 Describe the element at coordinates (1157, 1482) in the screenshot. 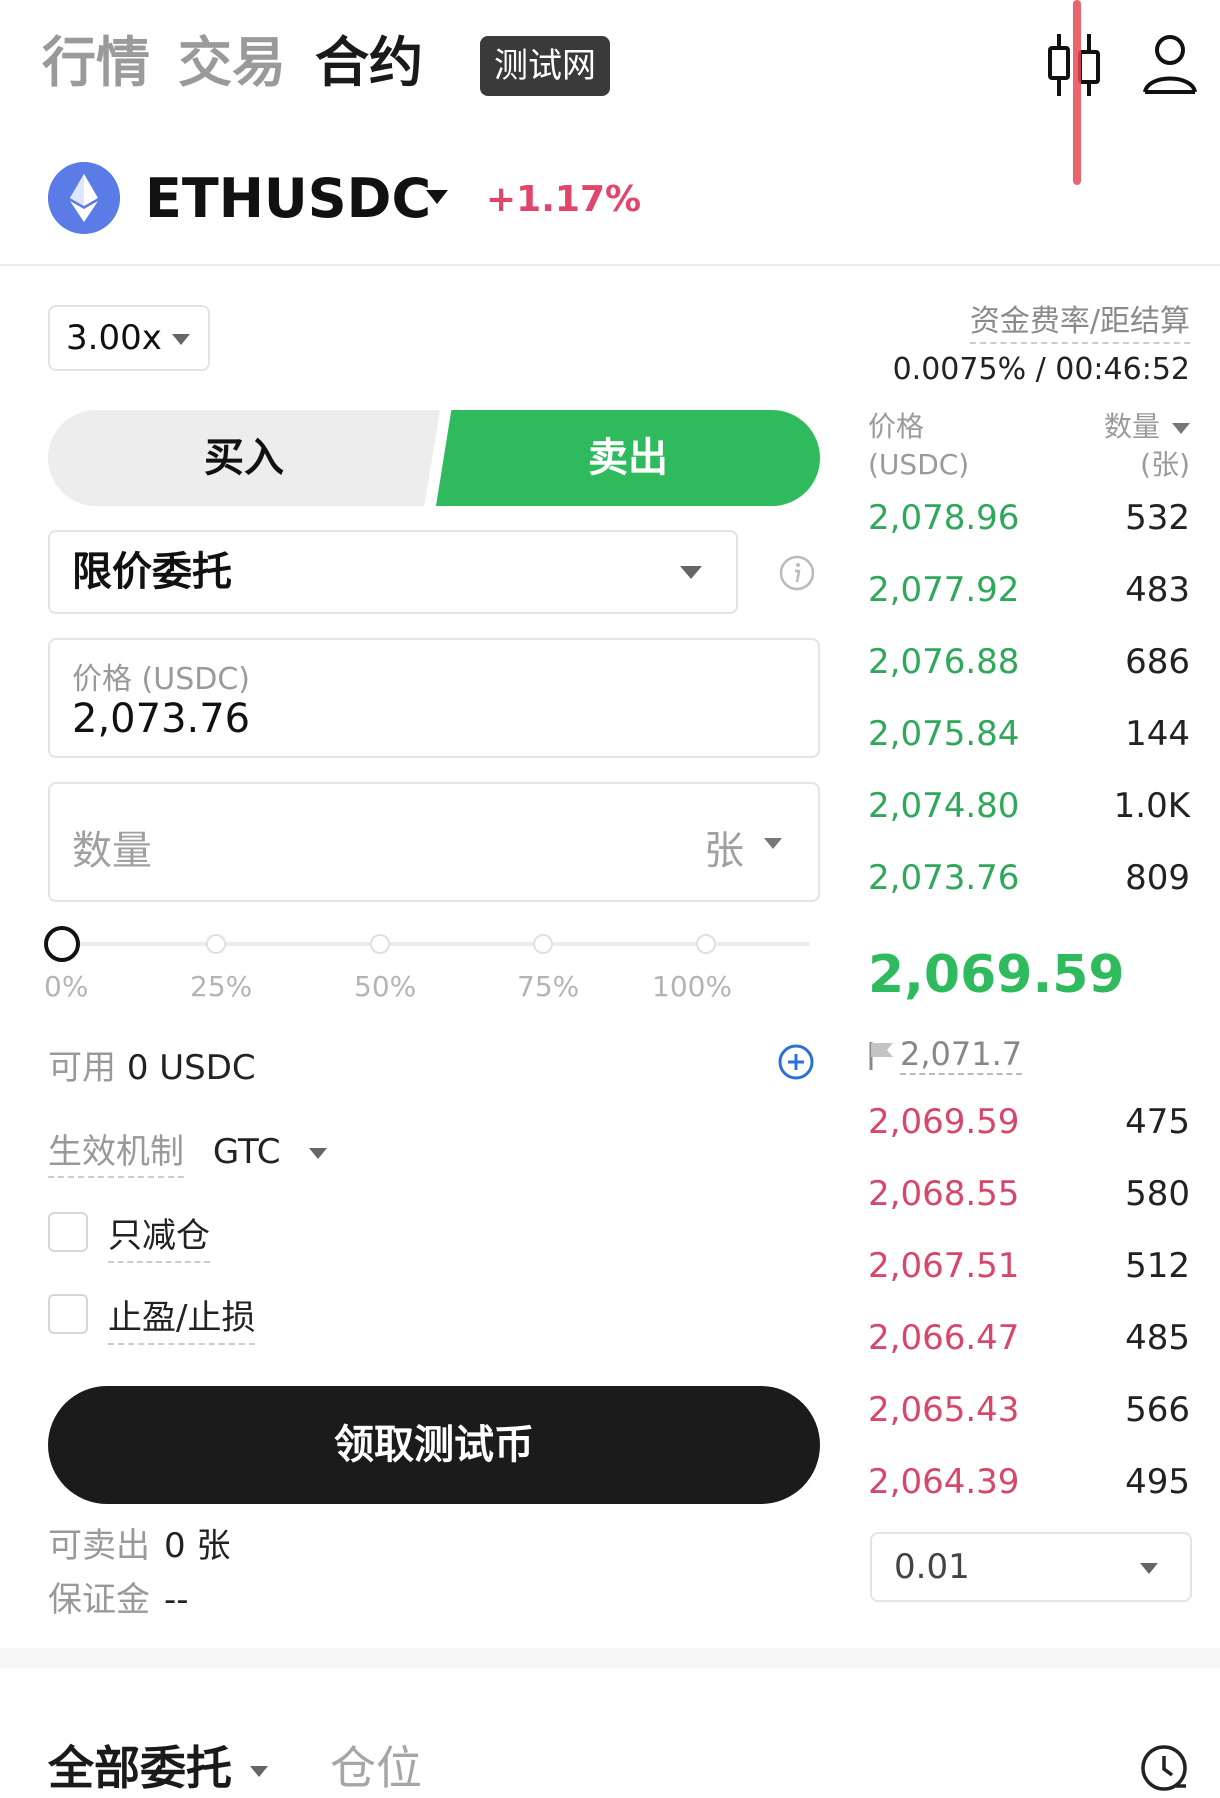

I see `bid-qty: 495` at that location.